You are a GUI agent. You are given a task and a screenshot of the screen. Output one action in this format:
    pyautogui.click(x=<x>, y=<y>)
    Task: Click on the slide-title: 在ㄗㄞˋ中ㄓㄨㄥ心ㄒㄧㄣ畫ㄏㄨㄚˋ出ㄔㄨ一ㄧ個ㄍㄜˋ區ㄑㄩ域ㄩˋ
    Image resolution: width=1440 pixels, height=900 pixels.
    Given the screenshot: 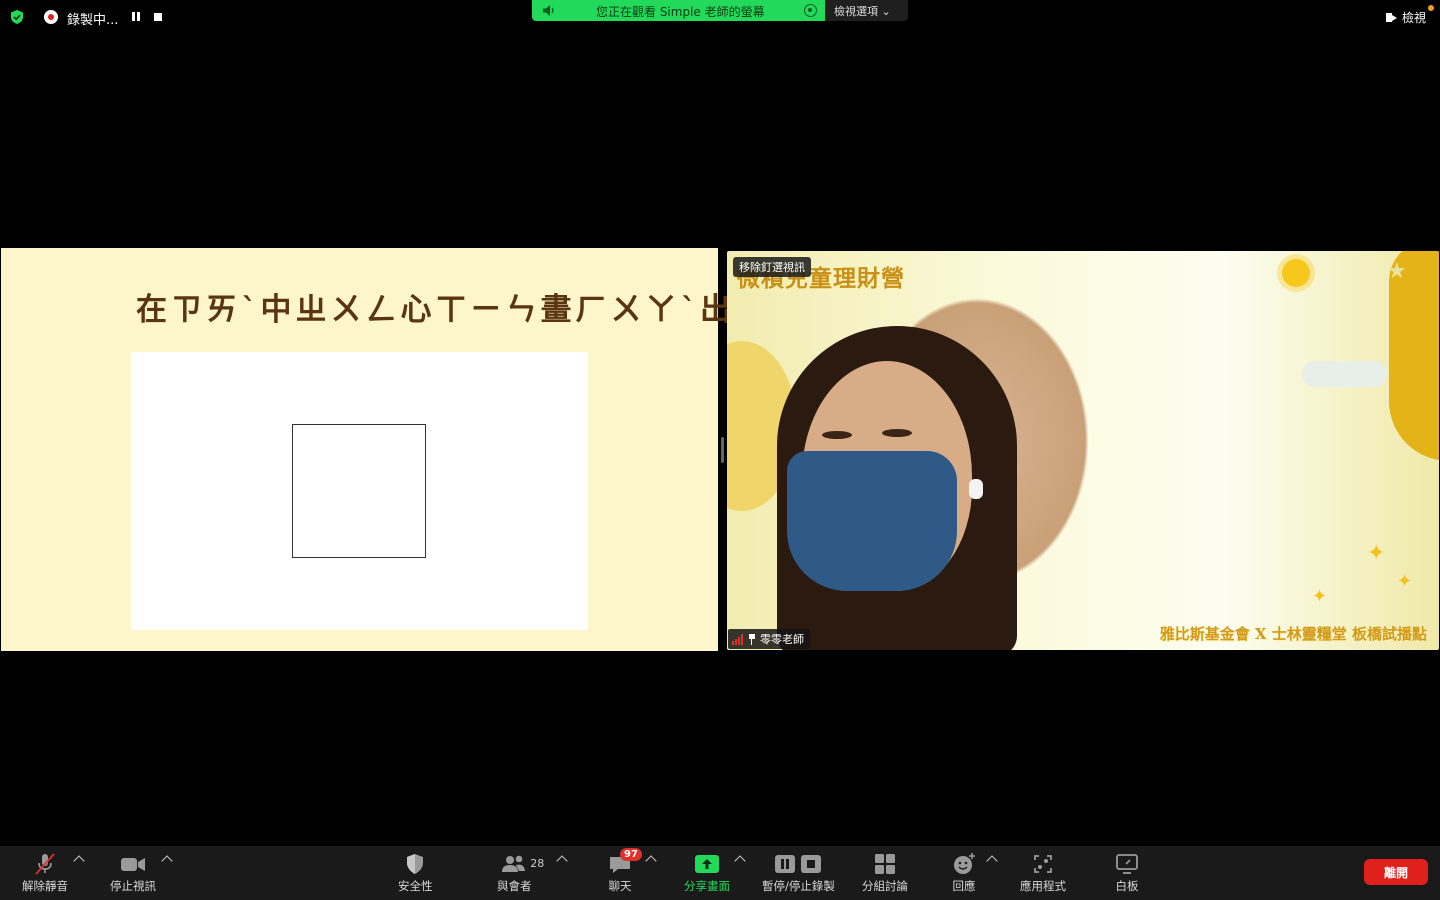 What is the action you would take?
    pyautogui.click(x=665, y=310)
    